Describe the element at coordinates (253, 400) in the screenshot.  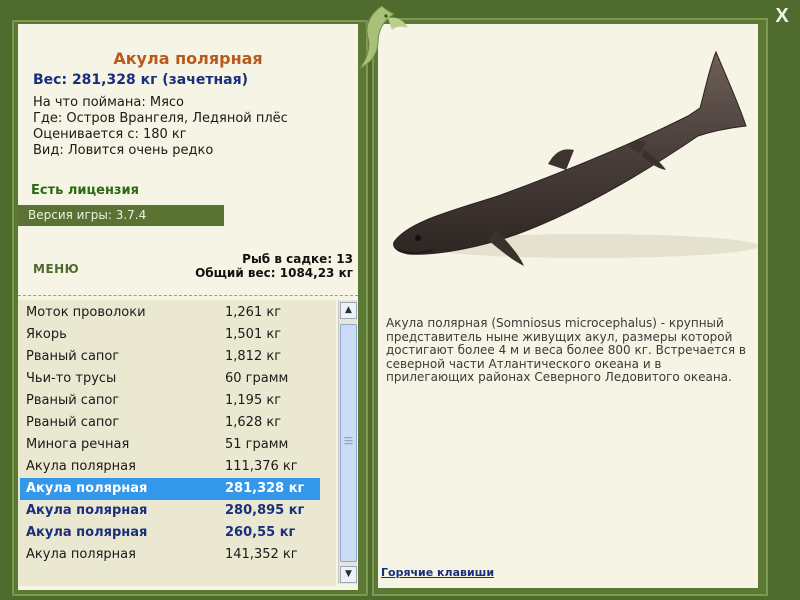
I see `catch-weight: 1,195 кг` at that location.